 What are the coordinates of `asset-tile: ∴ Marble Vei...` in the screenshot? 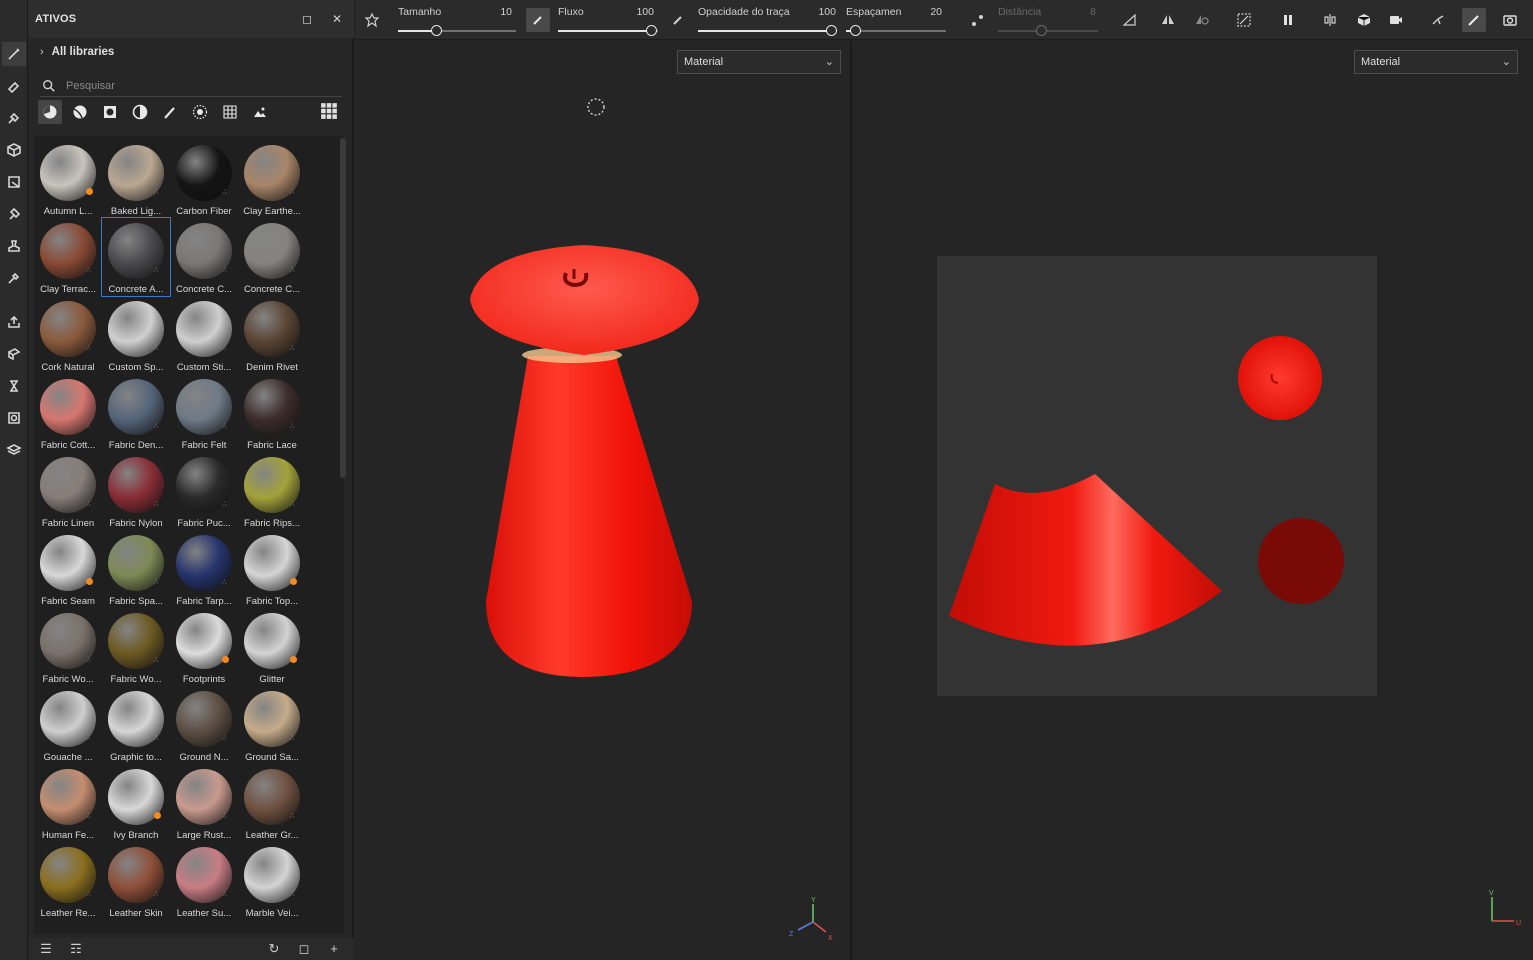 It's located at (272, 881).